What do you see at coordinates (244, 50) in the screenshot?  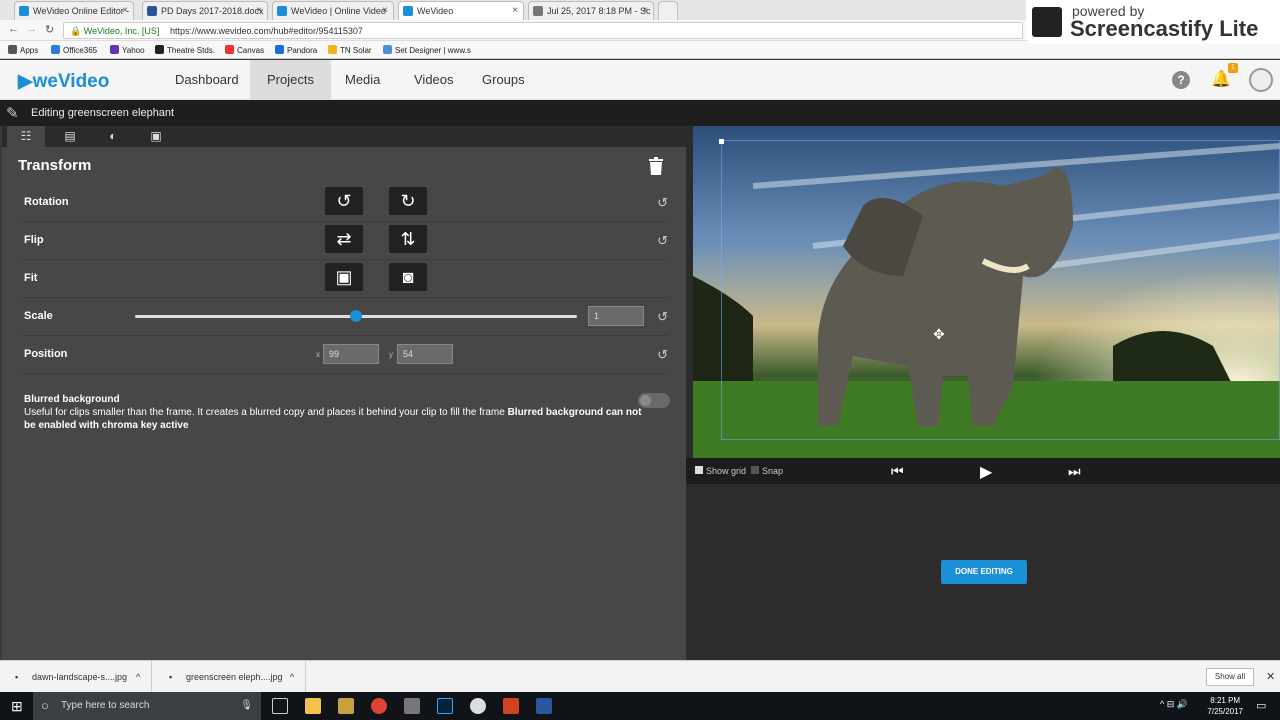 I see `bookmark-canvas: Canvas` at bounding box center [244, 50].